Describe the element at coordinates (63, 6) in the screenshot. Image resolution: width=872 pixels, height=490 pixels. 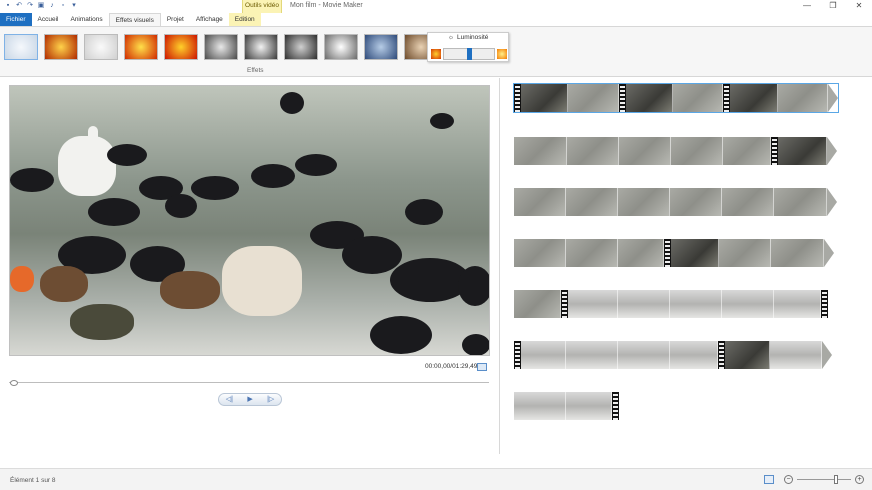
I see `new-icon: ▫` at that location.